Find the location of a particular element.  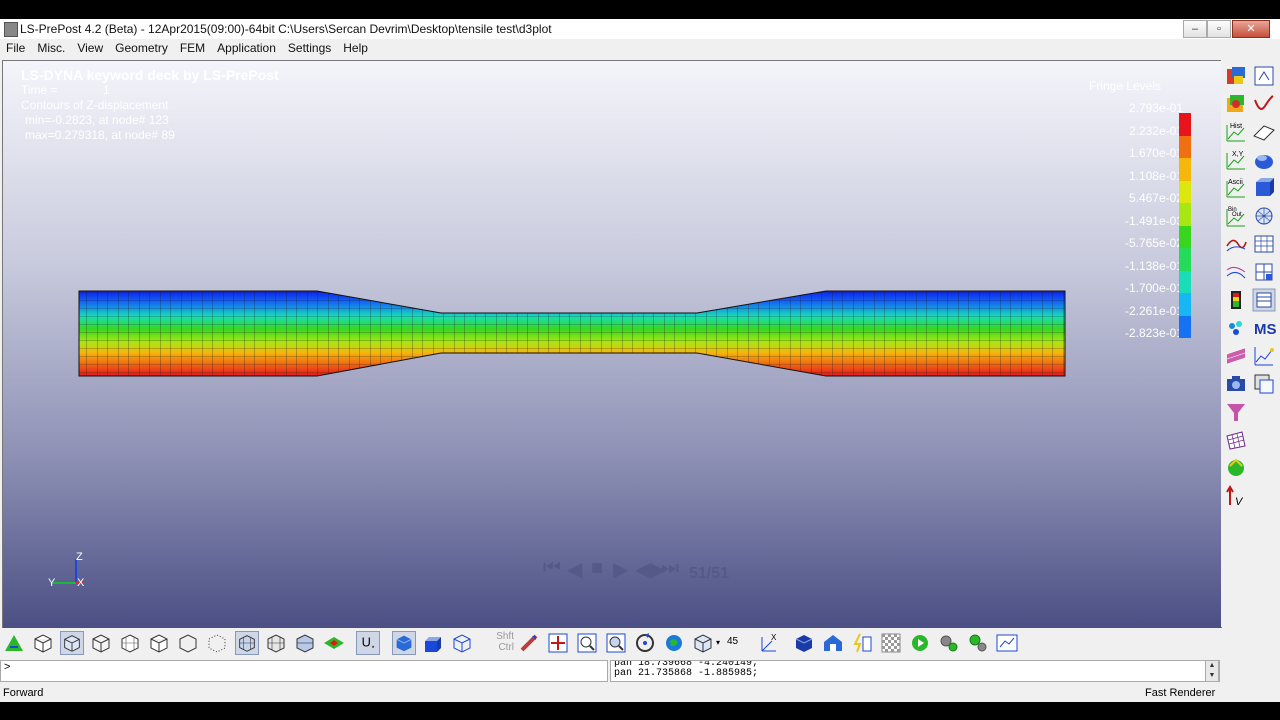

color-fringe-icon is located at coordinates (1236, 104).